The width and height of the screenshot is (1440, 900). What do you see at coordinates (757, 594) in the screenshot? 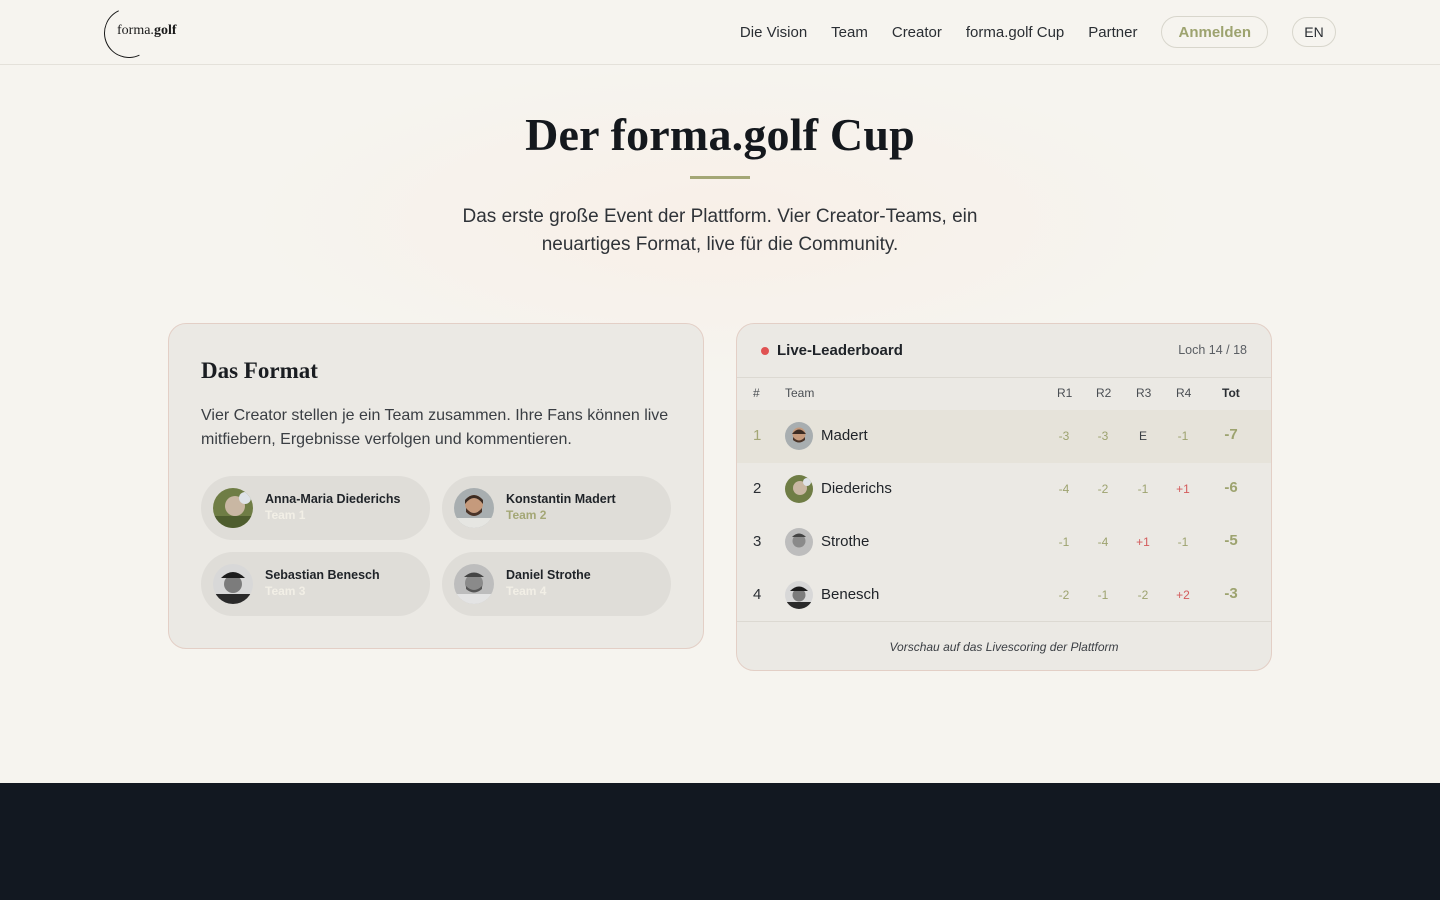
I see `row-position: 4` at bounding box center [757, 594].